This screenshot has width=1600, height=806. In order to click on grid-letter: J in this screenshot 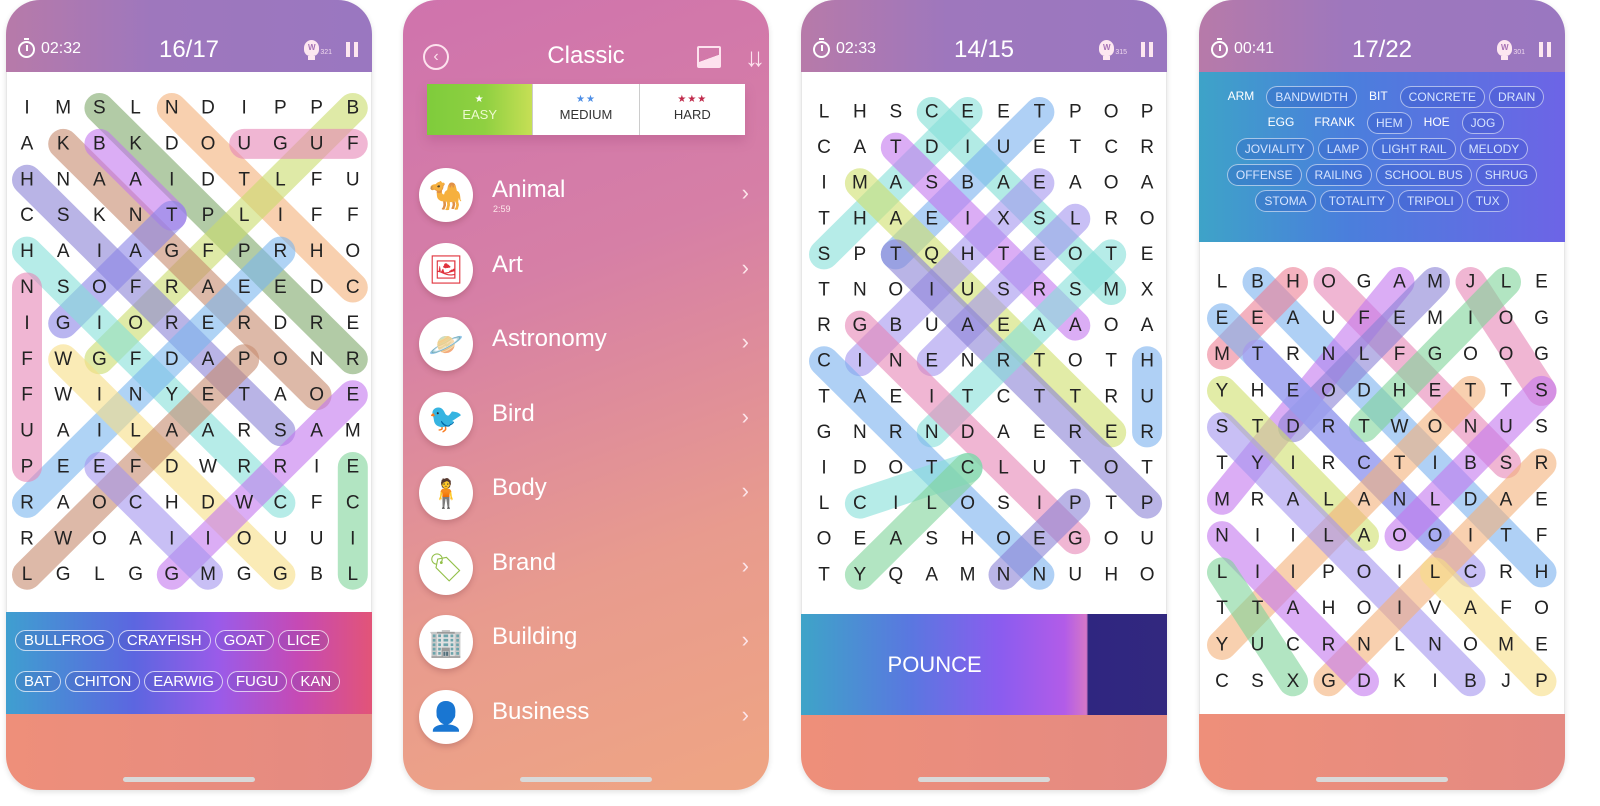, I will do `click(1506, 681)`.